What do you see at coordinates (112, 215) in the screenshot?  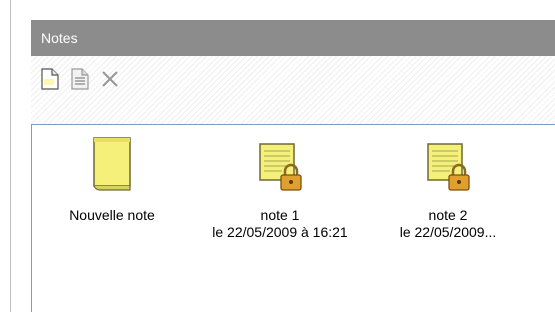 I see `note-name: Nouvelle note` at bounding box center [112, 215].